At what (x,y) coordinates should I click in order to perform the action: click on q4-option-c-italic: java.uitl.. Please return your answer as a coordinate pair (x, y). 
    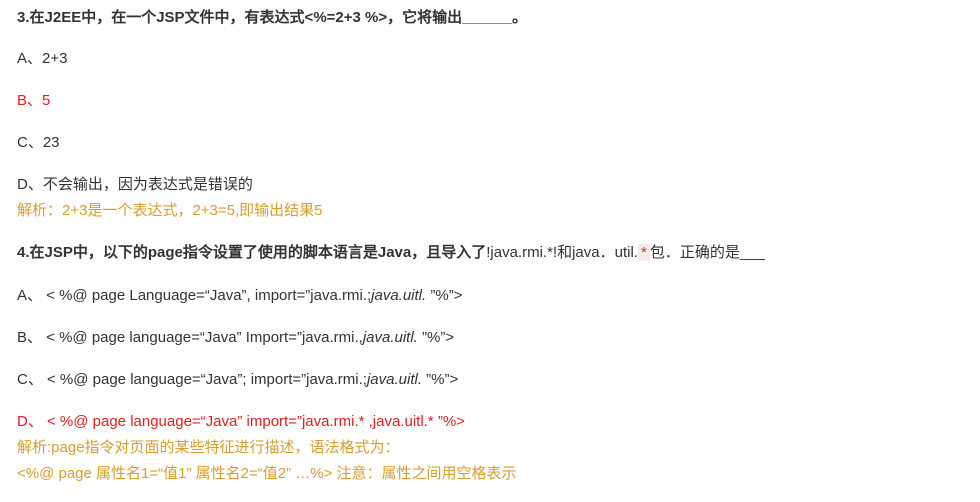
    Looking at the image, I should click on (394, 379).